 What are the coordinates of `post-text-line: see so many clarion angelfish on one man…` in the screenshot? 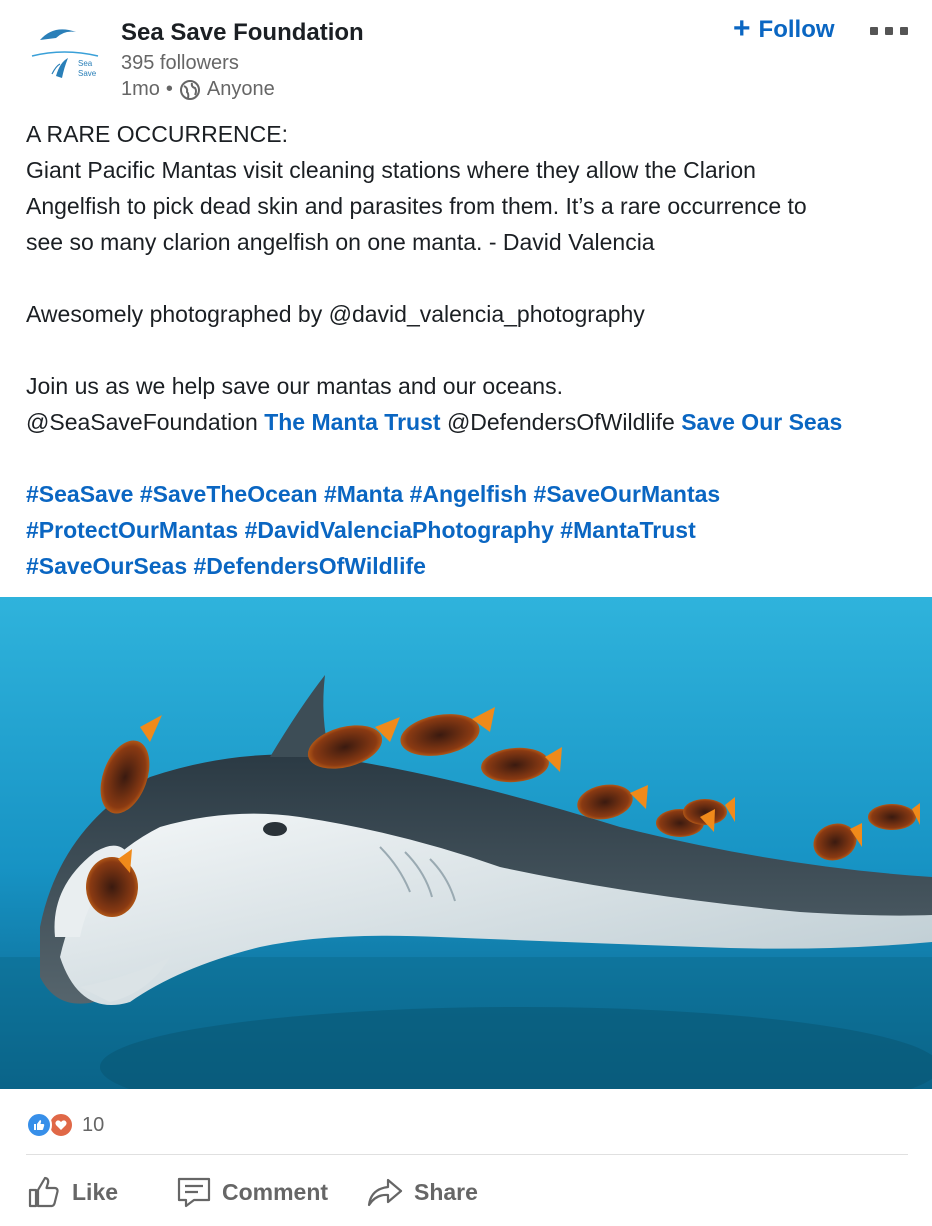 It's located at (340, 242).